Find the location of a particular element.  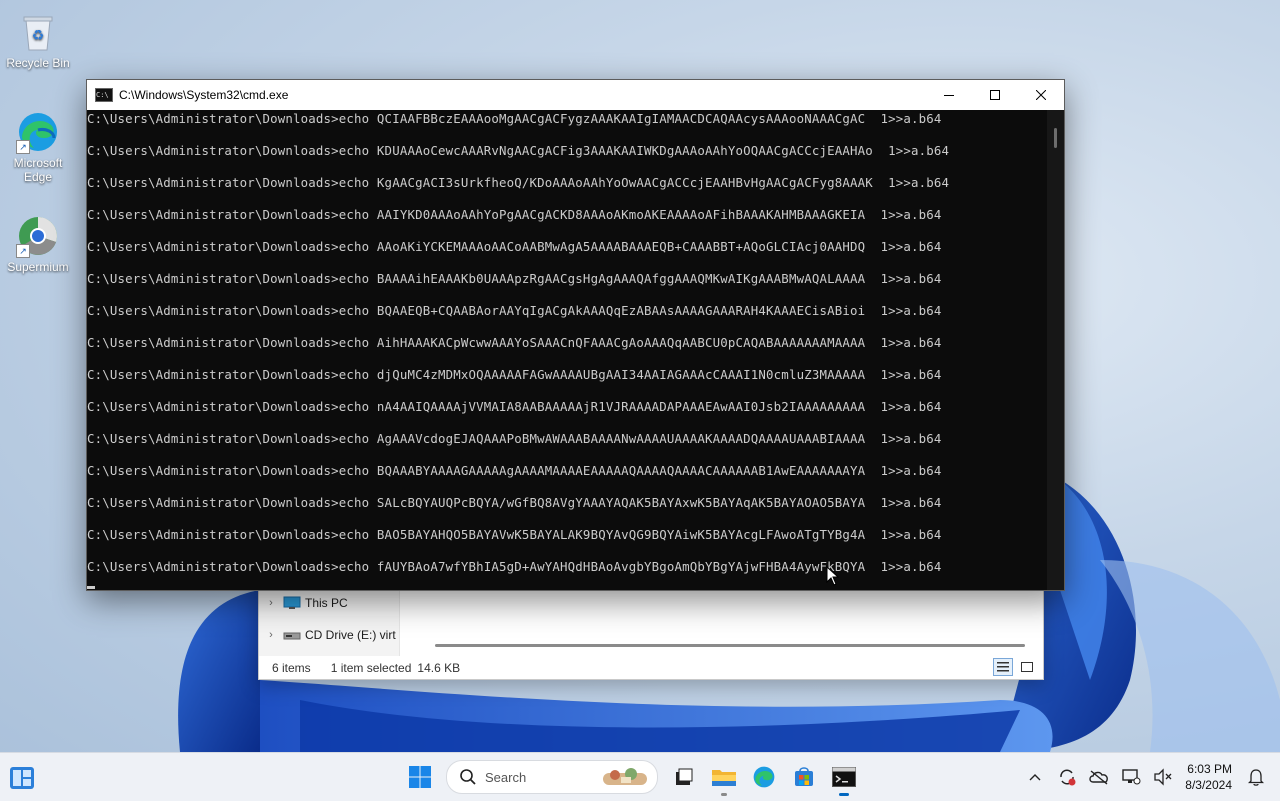

taskbar-file-explorer is located at coordinates (724, 777).